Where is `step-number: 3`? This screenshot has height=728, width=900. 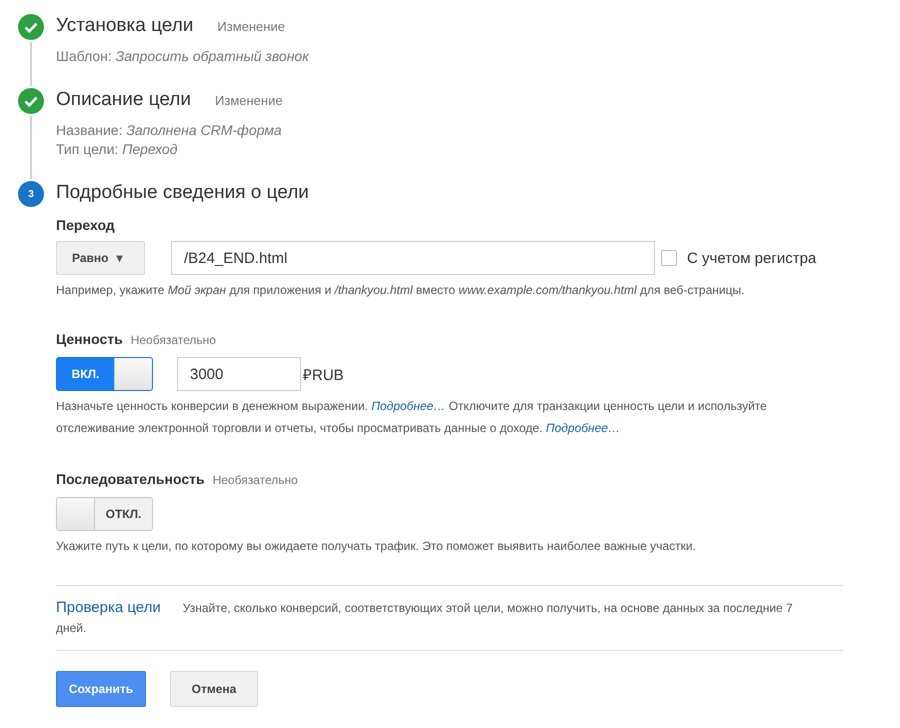
step-number: 3 is located at coordinates (31, 194).